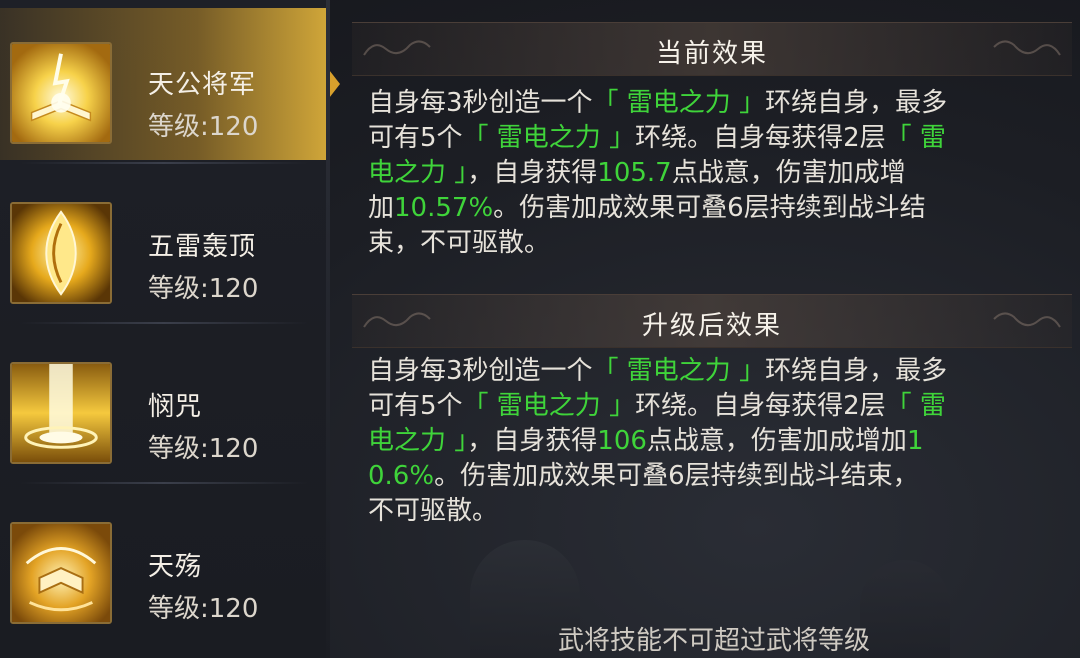 Image resolution: width=1080 pixels, height=658 pixels. Describe the element at coordinates (703, 243) in the screenshot. I see `description-line: 束，不可驱散。` at that location.